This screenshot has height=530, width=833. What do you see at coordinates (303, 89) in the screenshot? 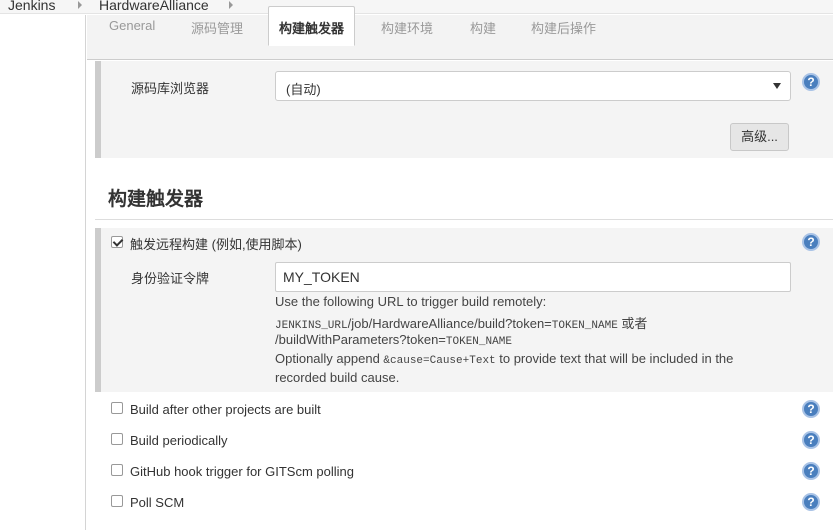
I see `source-browser-selected-value: (自动)` at bounding box center [303, 89].